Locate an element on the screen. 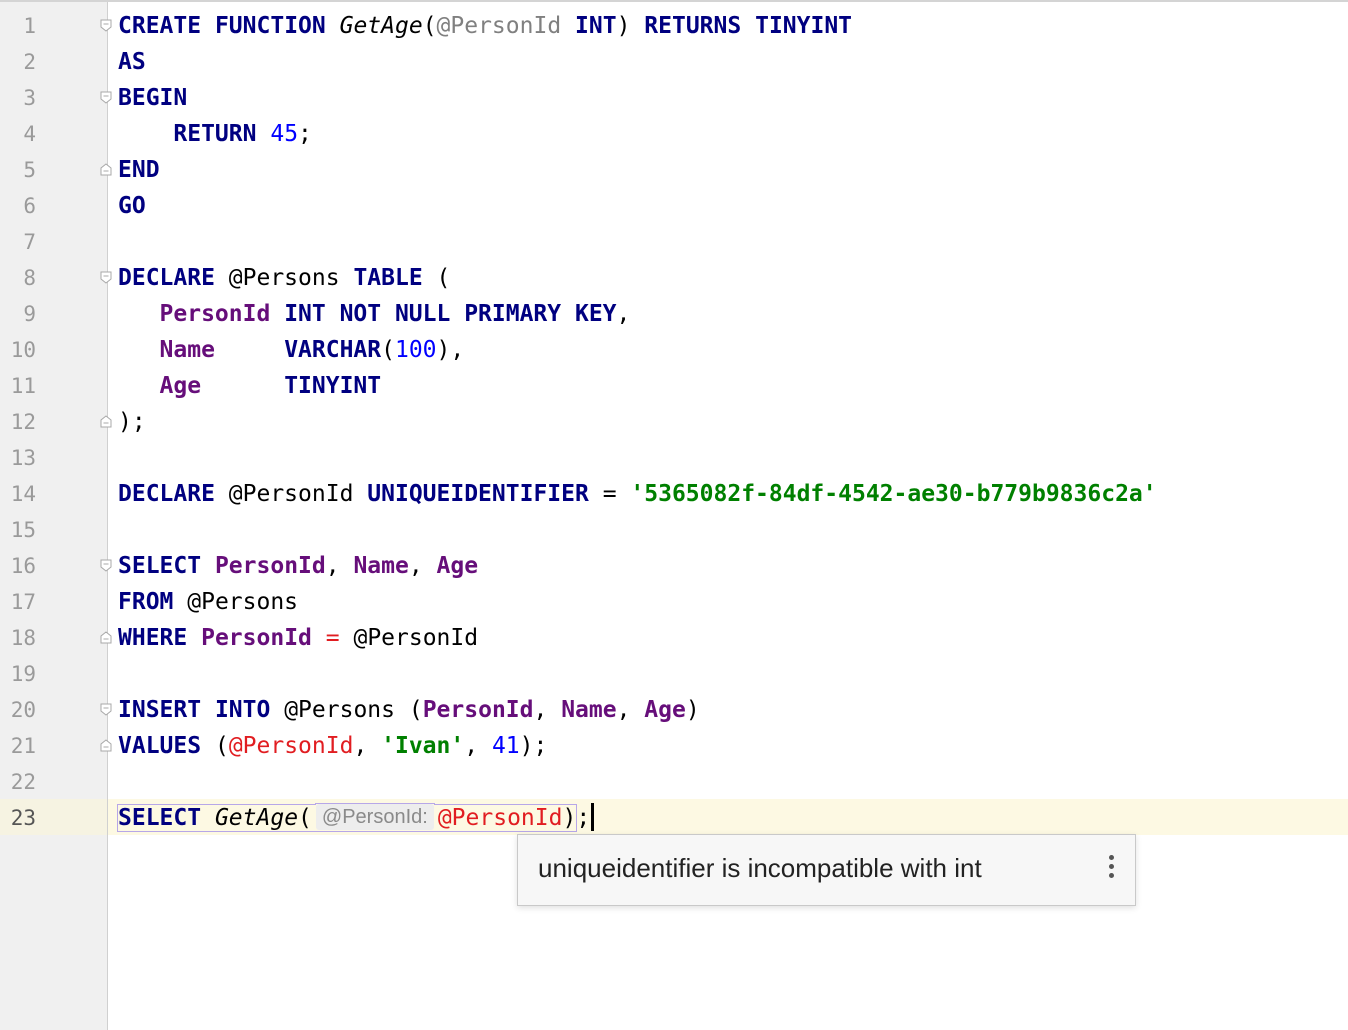 The image size is (1348, 1030). parameter-hint: @PersonId: is located at coordinates (374, 817).